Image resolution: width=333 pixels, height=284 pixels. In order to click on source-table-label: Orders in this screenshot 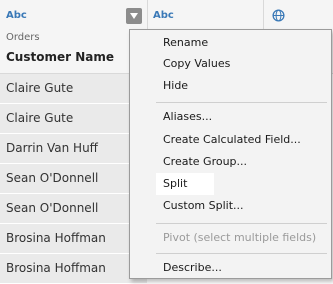, I will do `click(23, 37)`.